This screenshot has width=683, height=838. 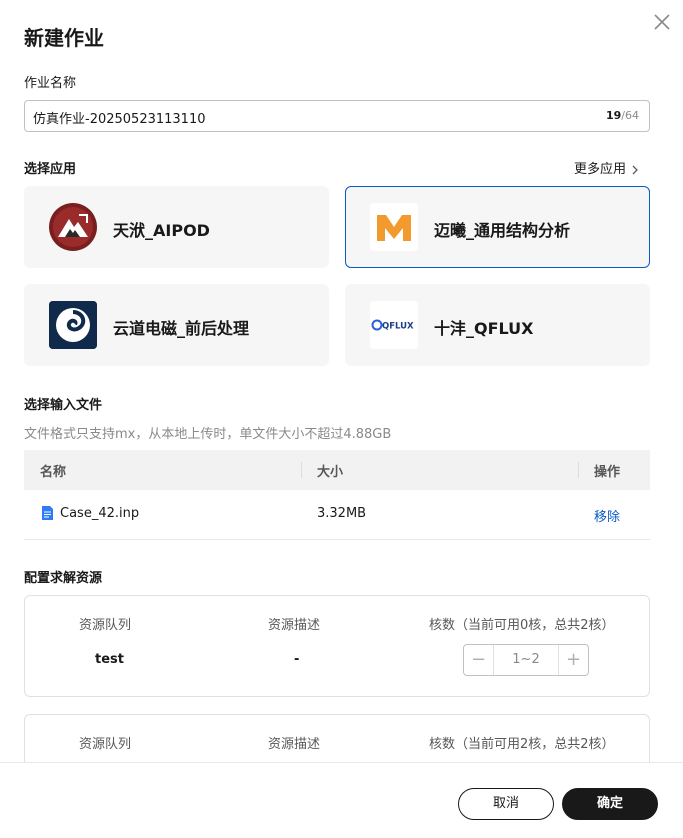 What do you see at coordinates (607, 515) in the screenshot?
I see `remove-file-link: 移除` at bounding box center [607, 515].